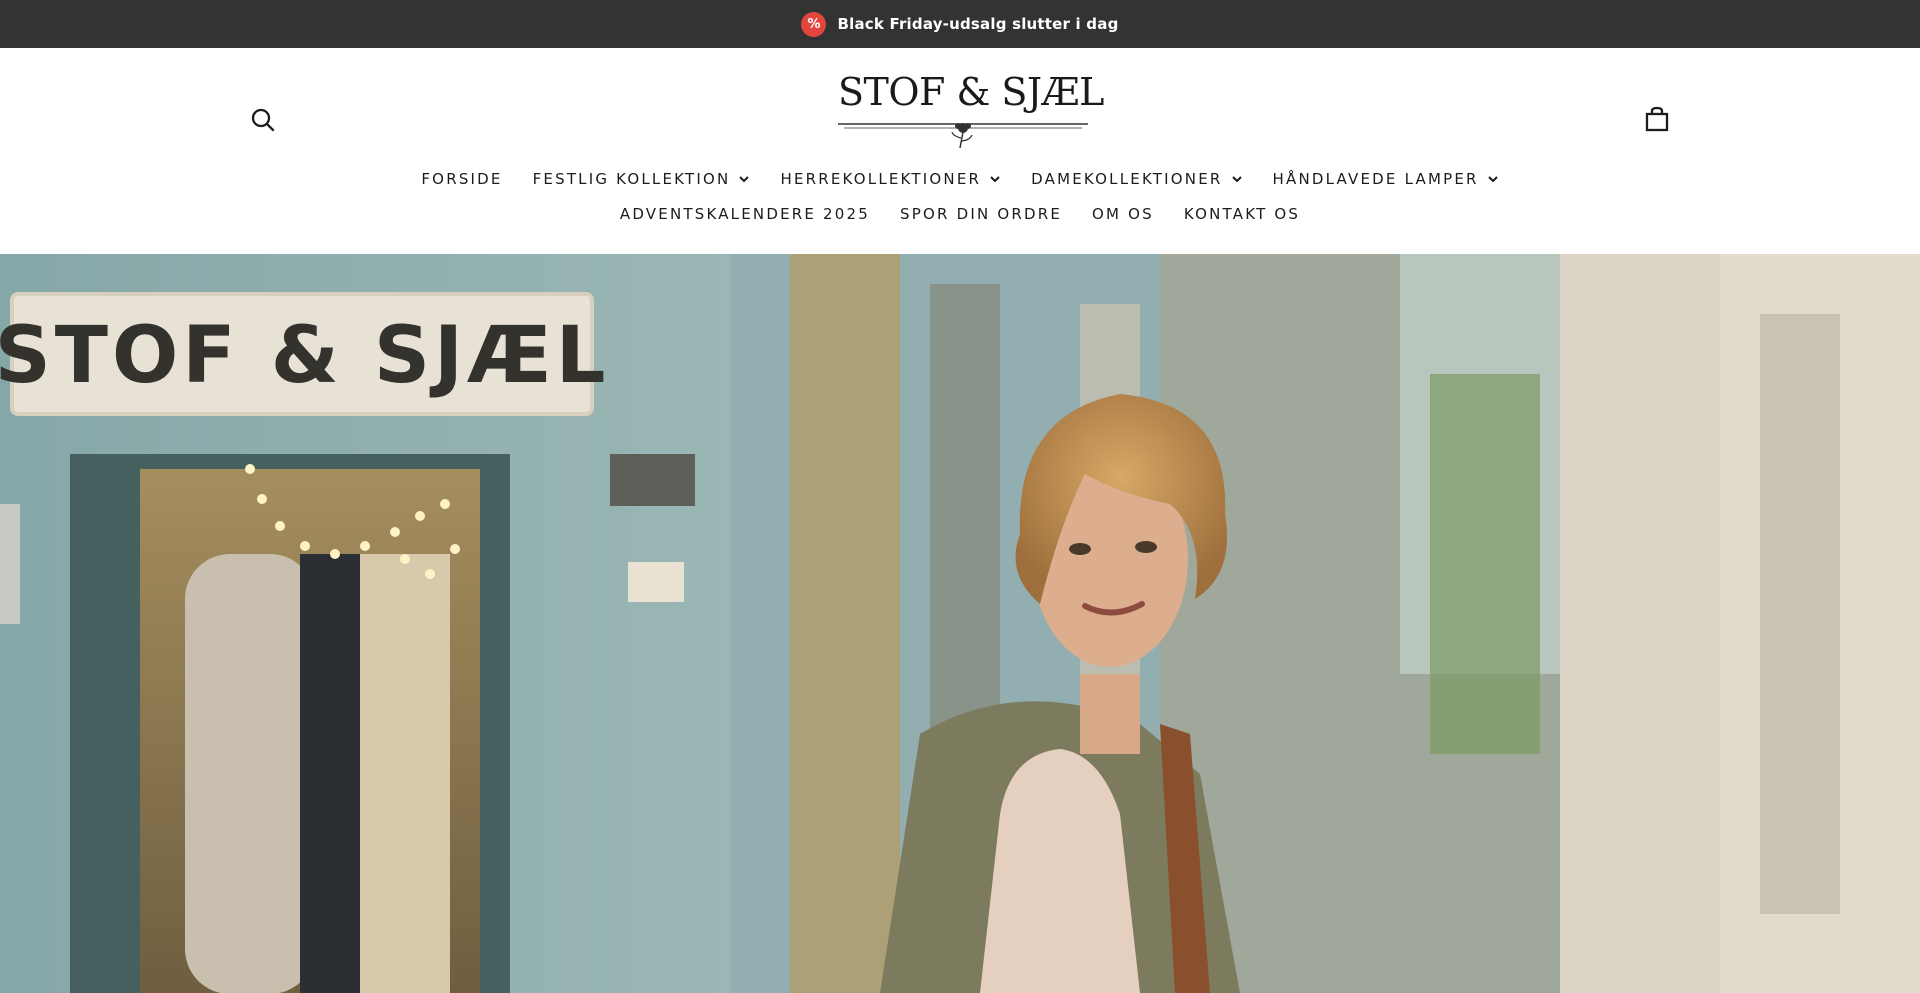  I want to click on nav-item-forside: FORSIDE, so click(461, 179).